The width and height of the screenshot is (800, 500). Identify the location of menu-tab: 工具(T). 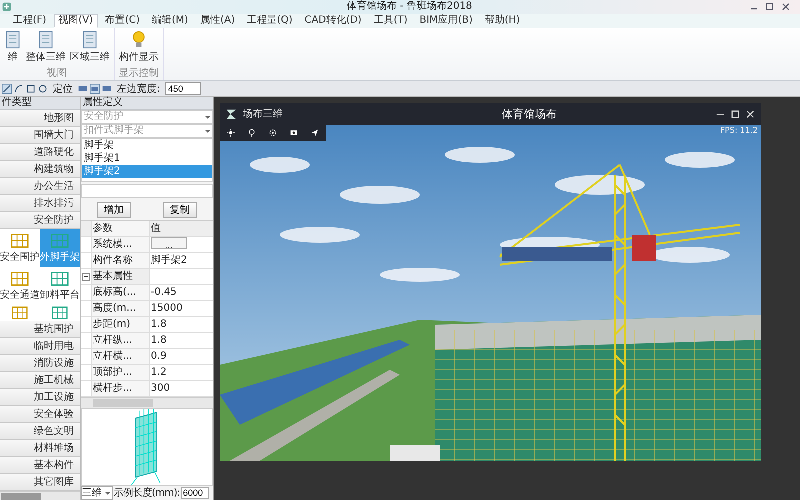
(390, 21).